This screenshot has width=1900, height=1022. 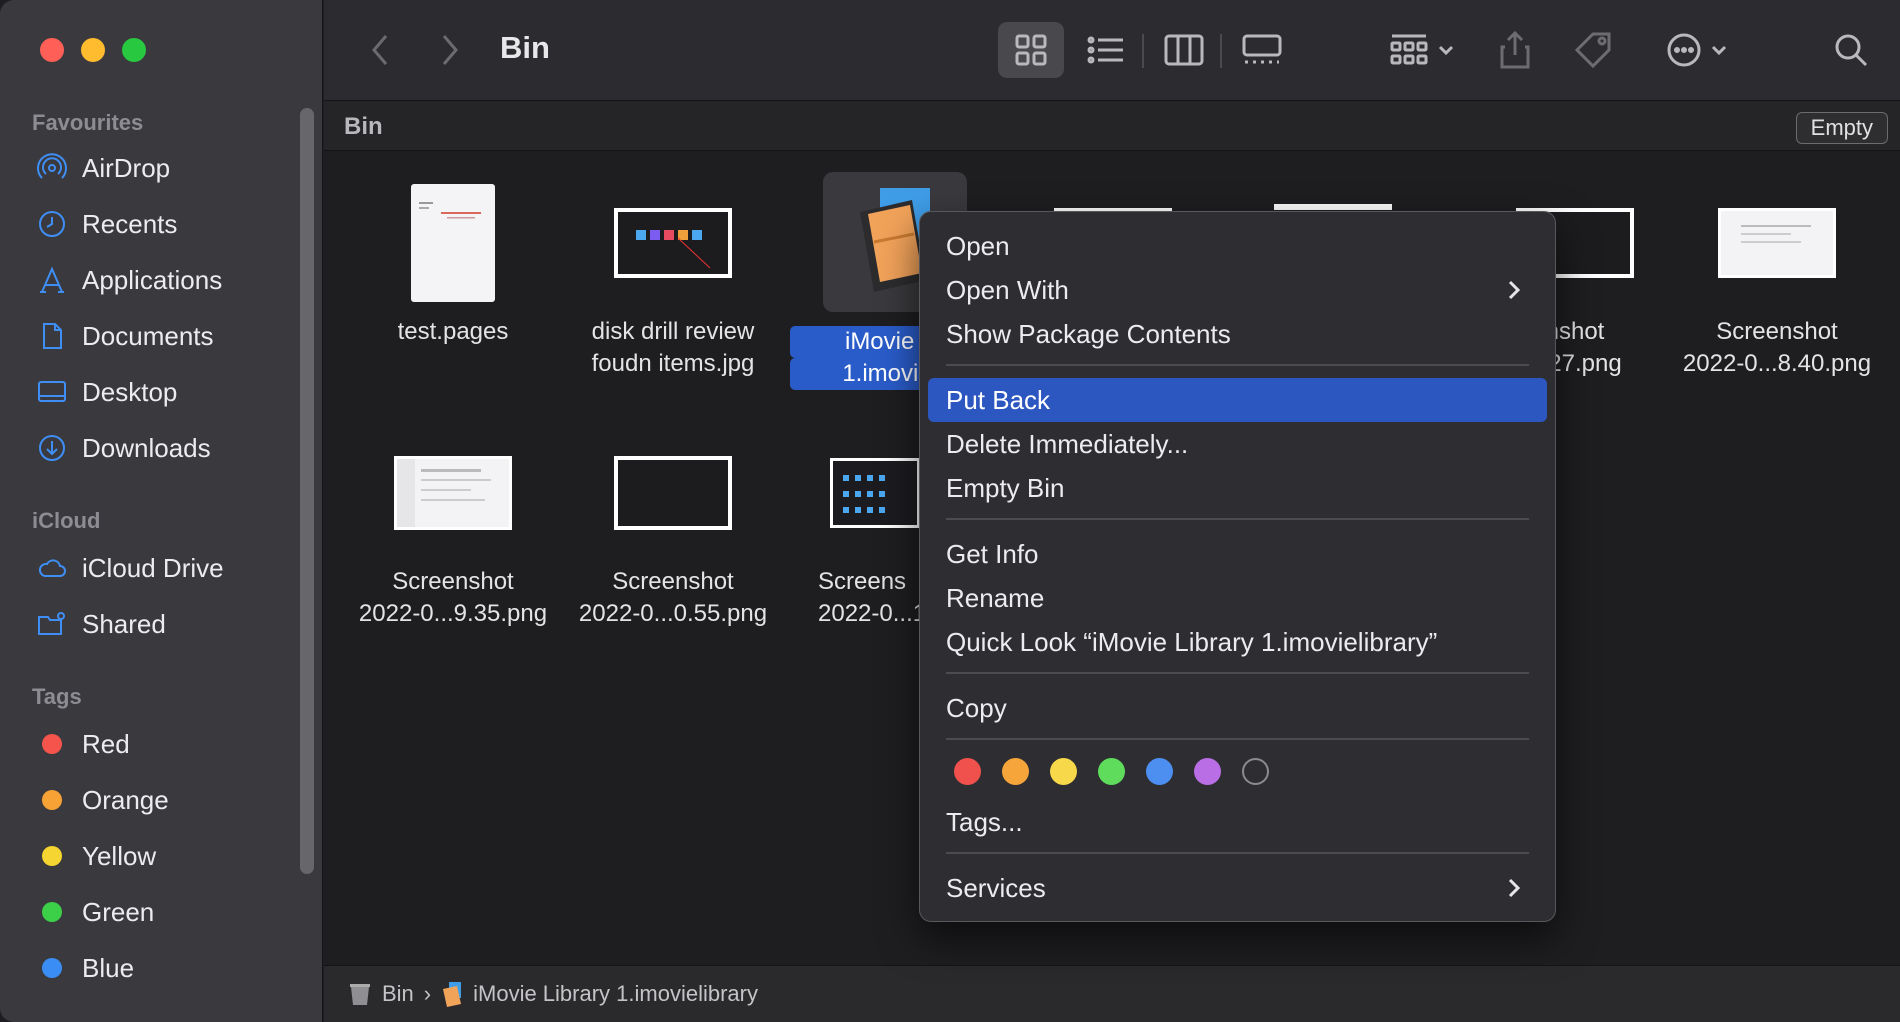 I want to click on sidebar-item-label: Green, so click(x=118, y=911).